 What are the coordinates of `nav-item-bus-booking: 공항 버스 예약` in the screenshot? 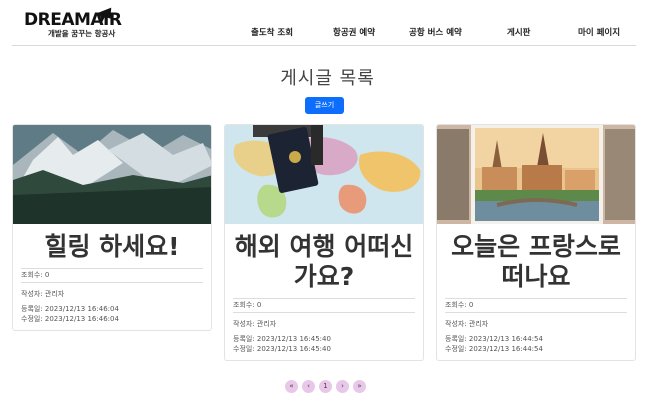 It's located at (435, 32).